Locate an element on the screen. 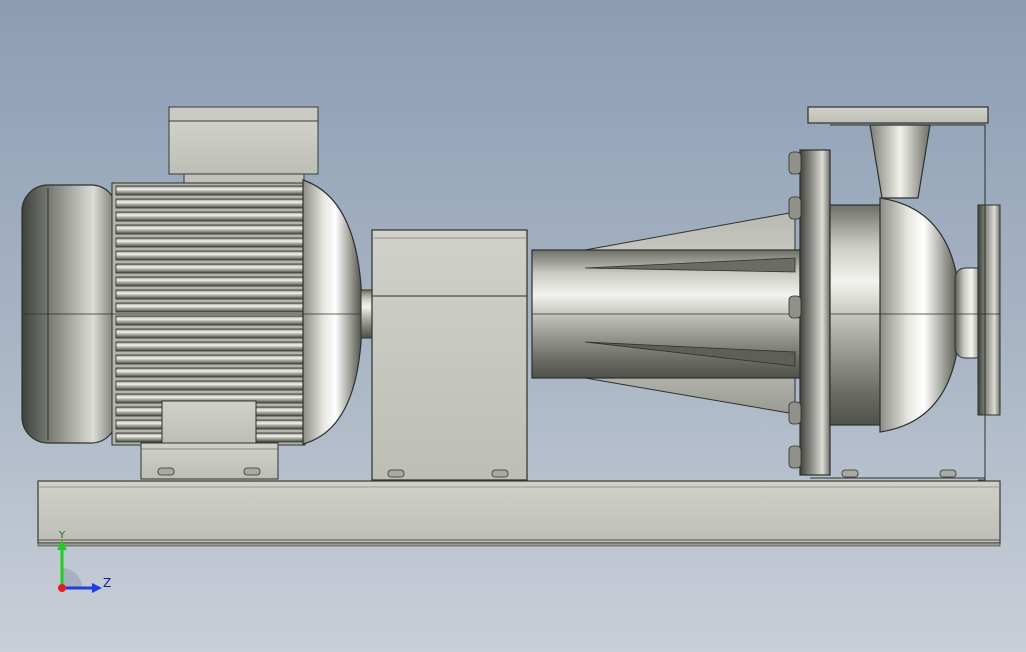 The width and height of the screenshot is (1026, 652). motor-terminal-box is located at coordinates (243, 148).